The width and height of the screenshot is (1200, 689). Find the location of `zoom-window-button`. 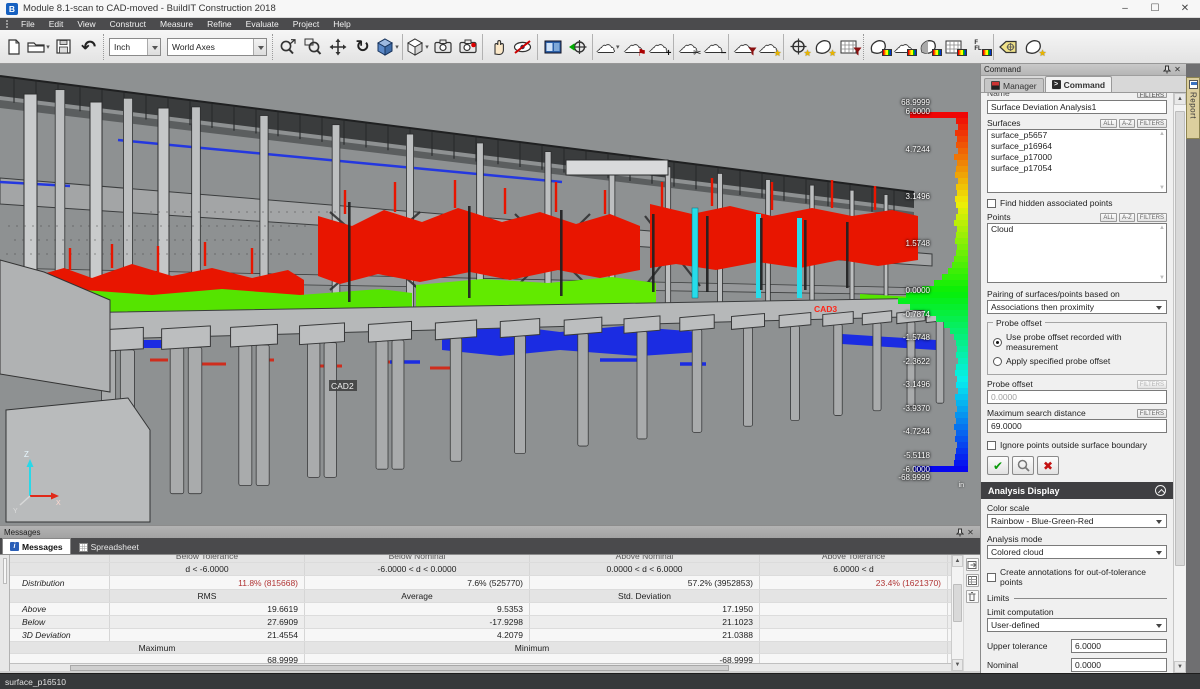

zoom-window-button is located at coordinates (312, 46).